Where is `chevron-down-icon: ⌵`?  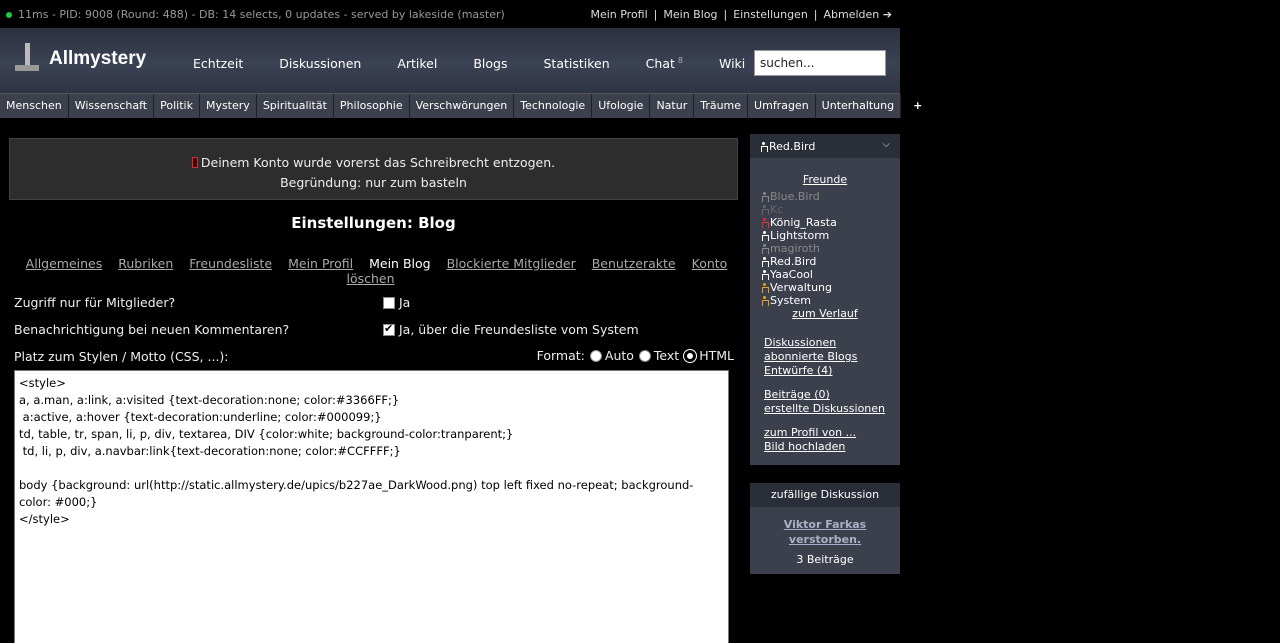
chevron-down-icon: ⌵ is located at coordinates (886, 144).